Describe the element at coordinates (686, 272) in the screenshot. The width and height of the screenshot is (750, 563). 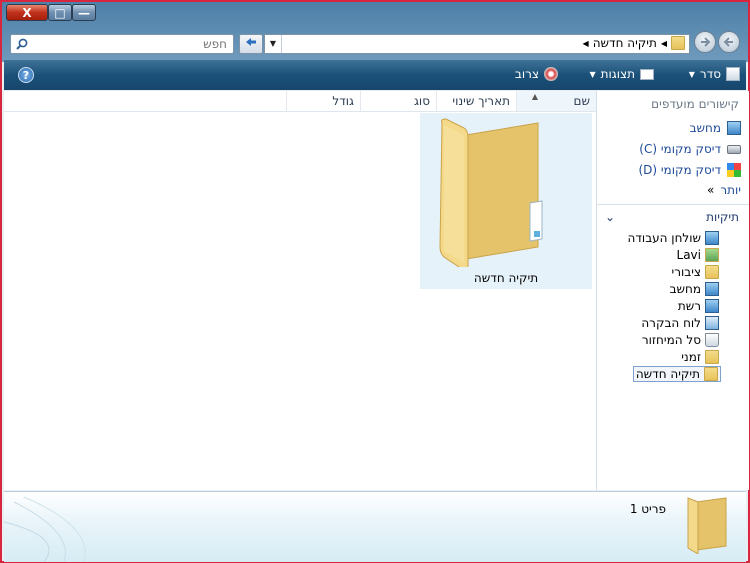
I see `tree-item-label: ציבורי` at that location.